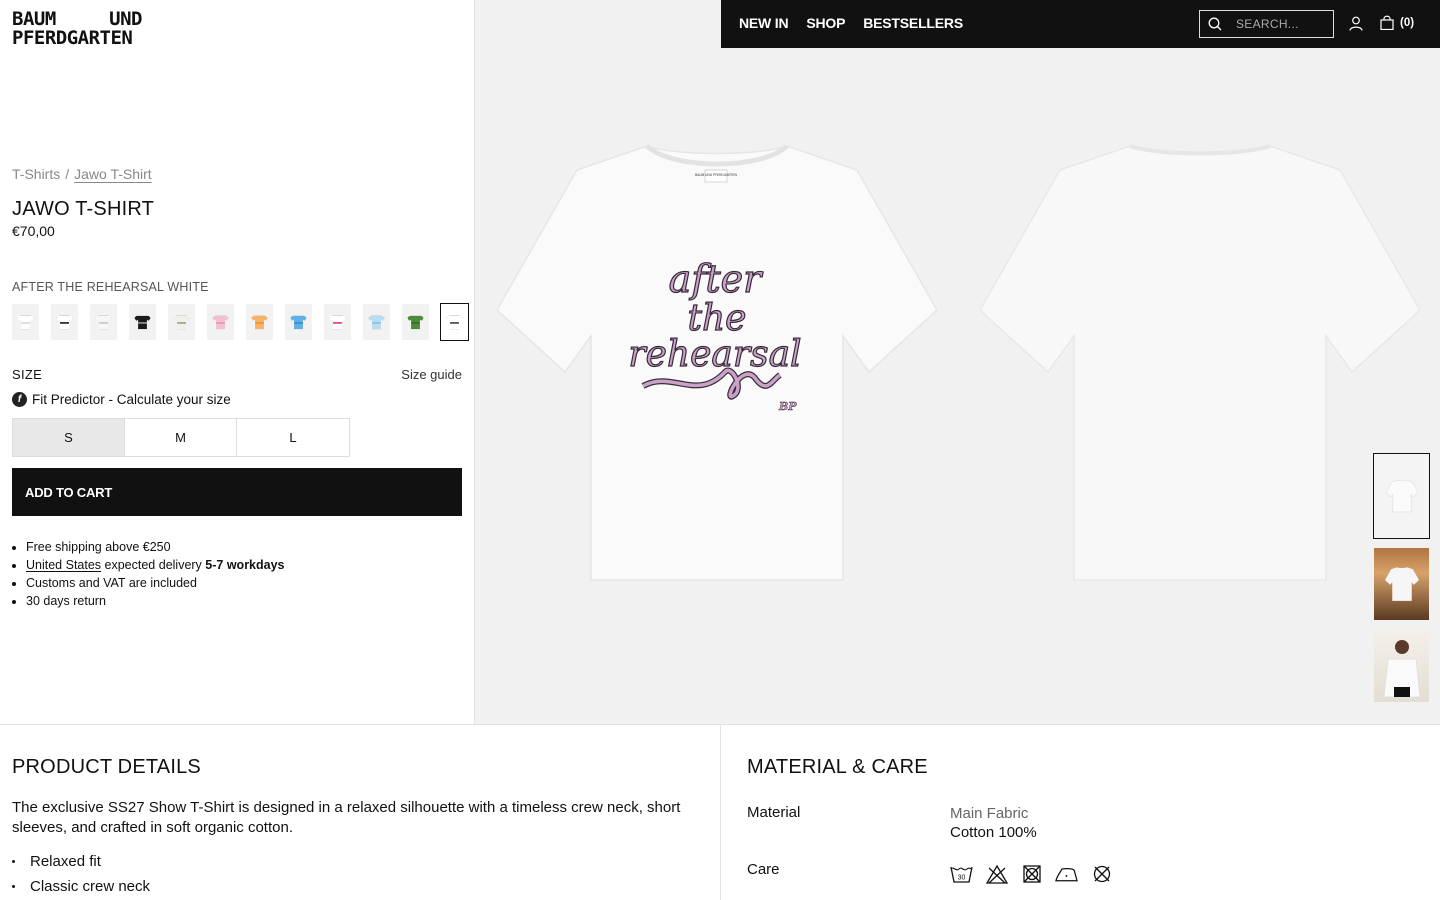  I want to click on delivery-text: expected delivery, so click(153, 565).